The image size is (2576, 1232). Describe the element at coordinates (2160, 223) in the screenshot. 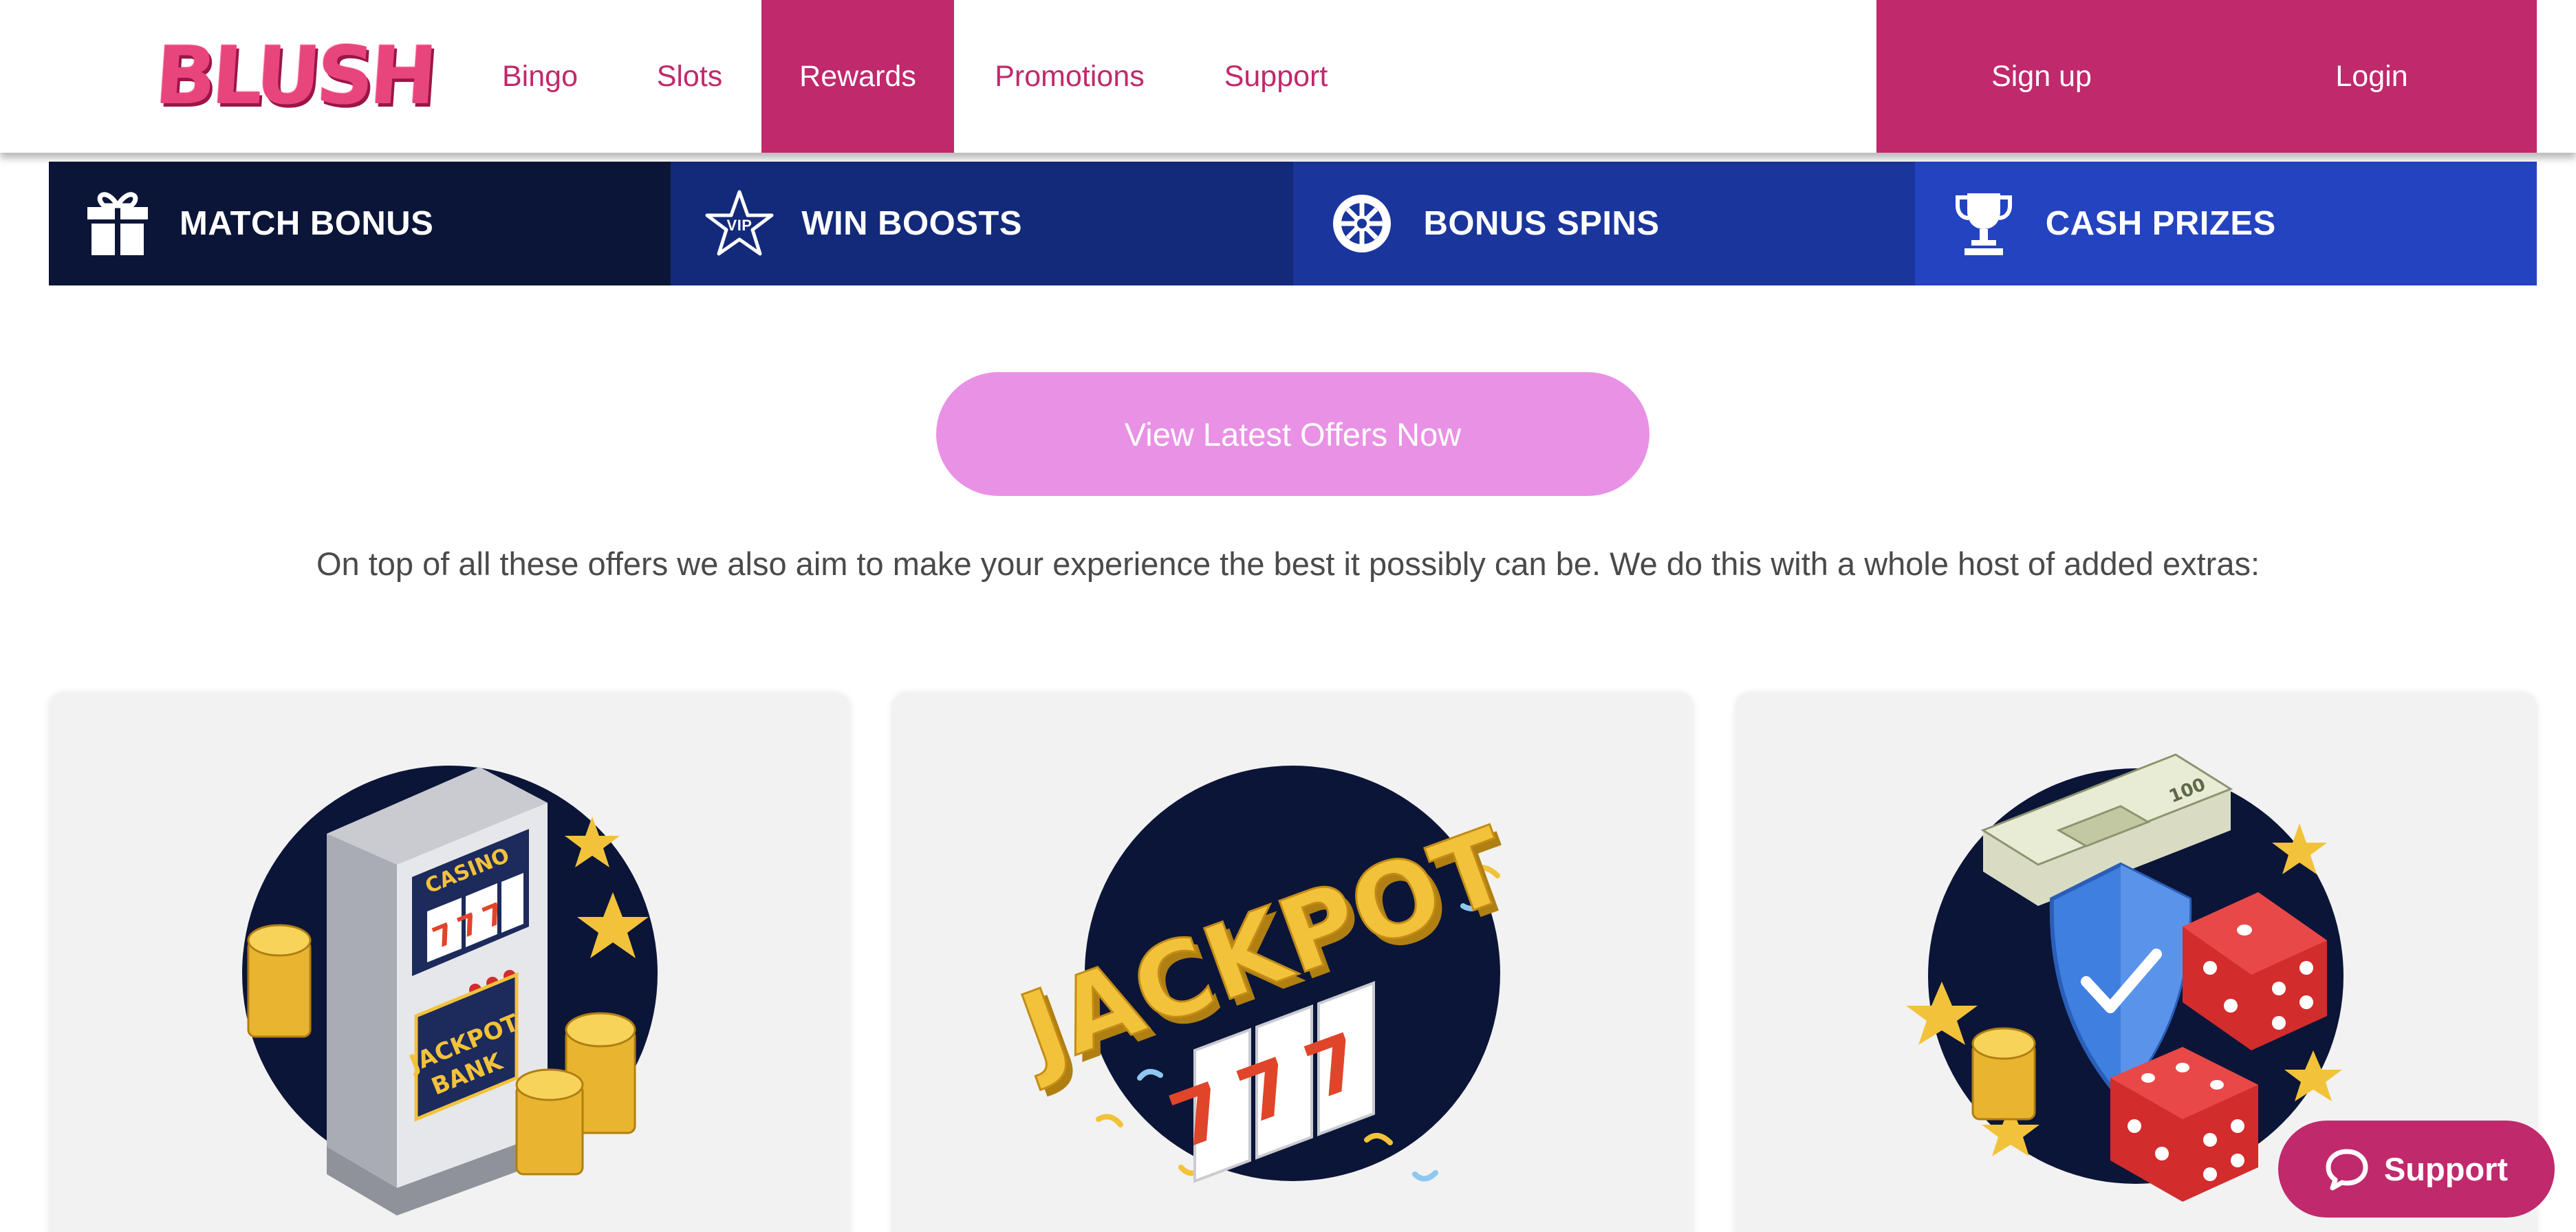

I see `feature-cash-prizes-label: CASH PRIZES` at that location.